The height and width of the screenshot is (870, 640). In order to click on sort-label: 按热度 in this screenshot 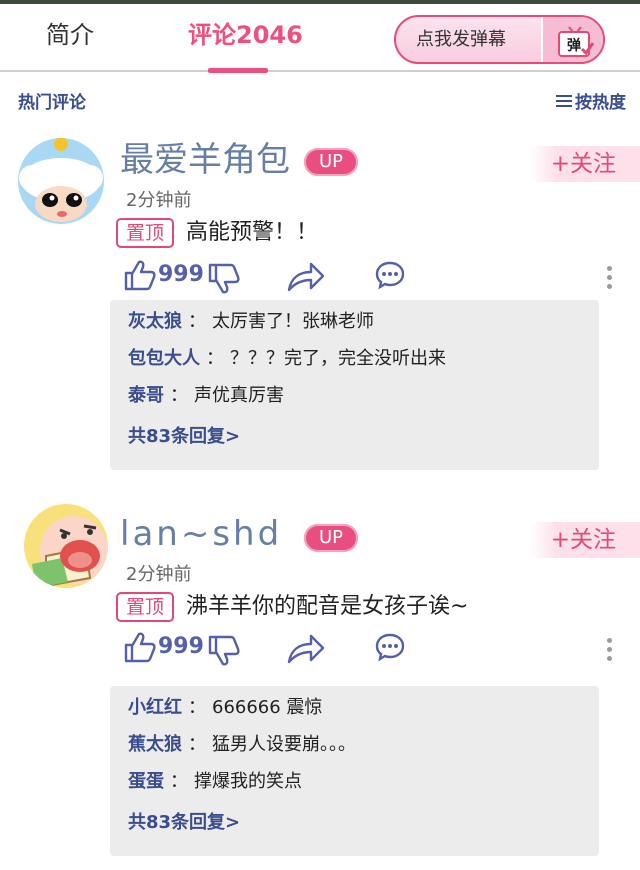, I will do `click(600, 103)`.